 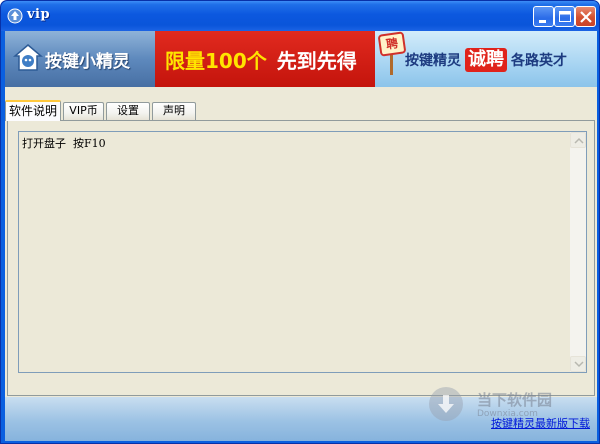 What do you see at coordinates (543, 16) in the screenshot?
I see `minimize-button` at bounding box center [543, 16].